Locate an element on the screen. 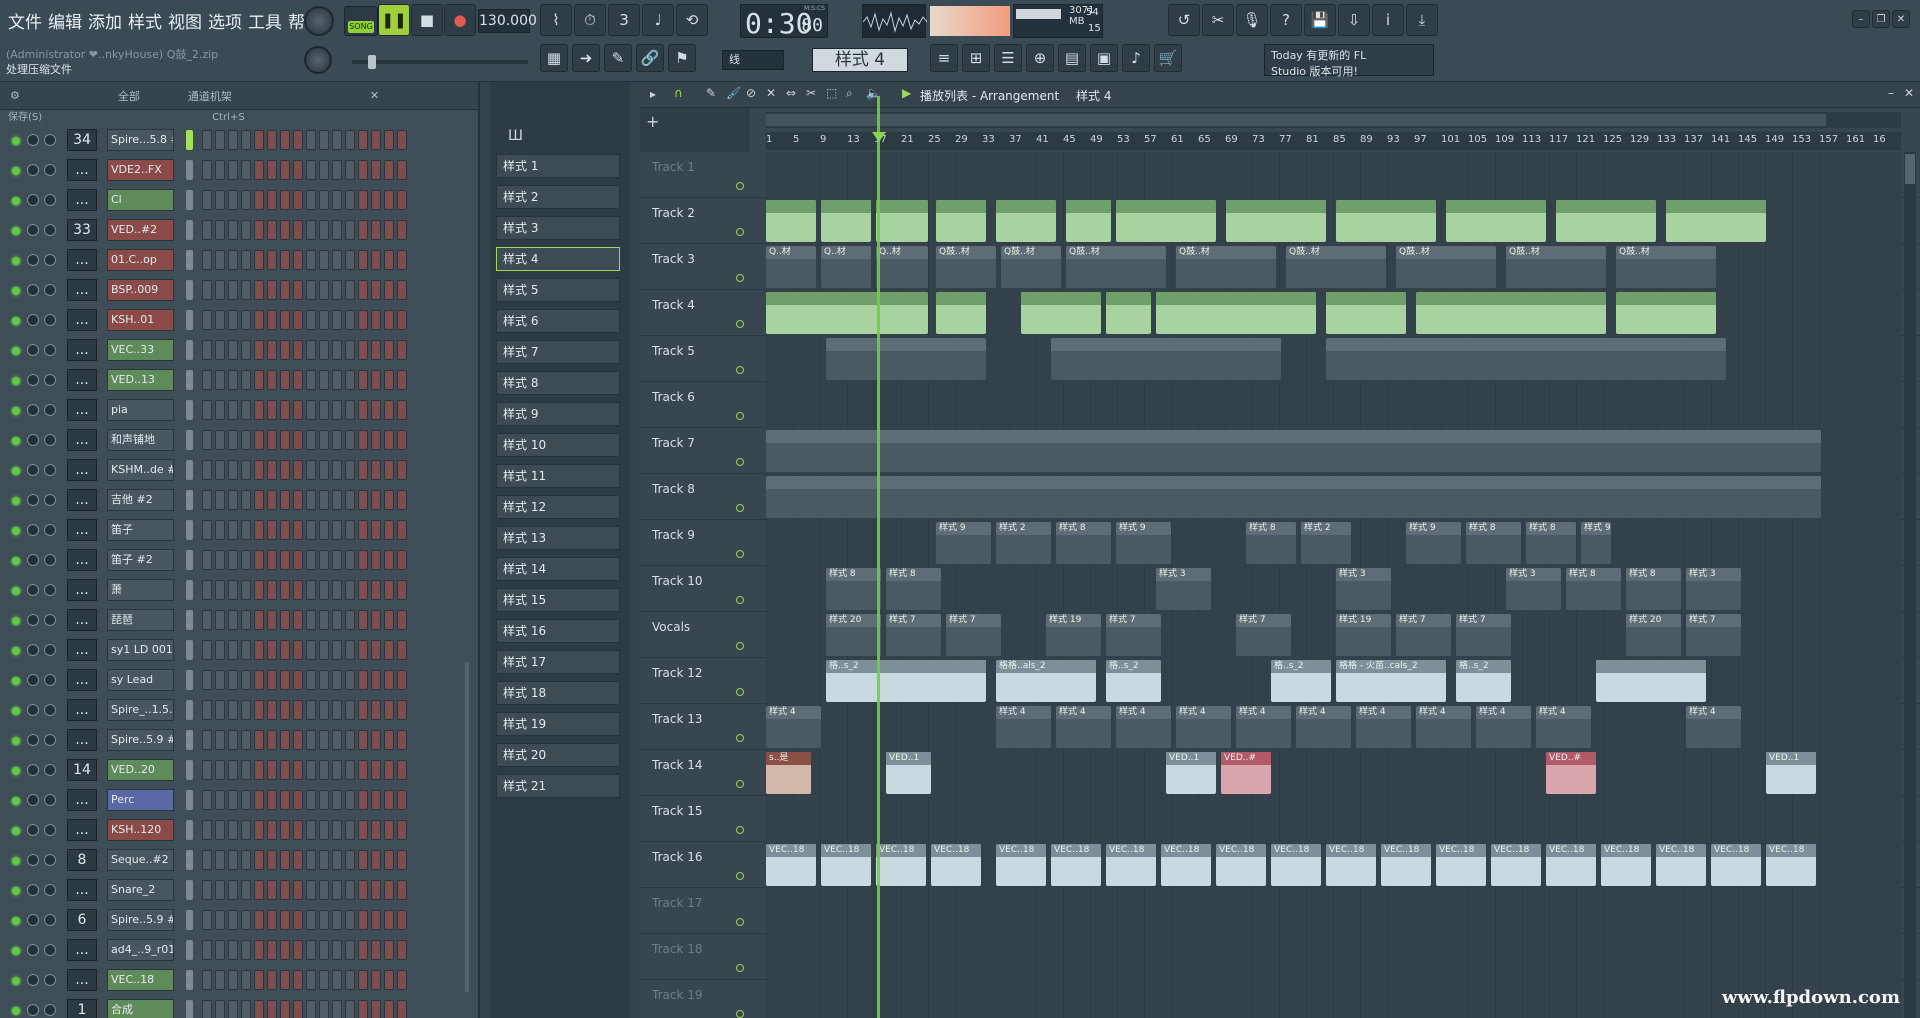 The height and width of the screenshot is (1018, 1920). playlist-minimize-icon: – is located at coordinates (1891, 93).